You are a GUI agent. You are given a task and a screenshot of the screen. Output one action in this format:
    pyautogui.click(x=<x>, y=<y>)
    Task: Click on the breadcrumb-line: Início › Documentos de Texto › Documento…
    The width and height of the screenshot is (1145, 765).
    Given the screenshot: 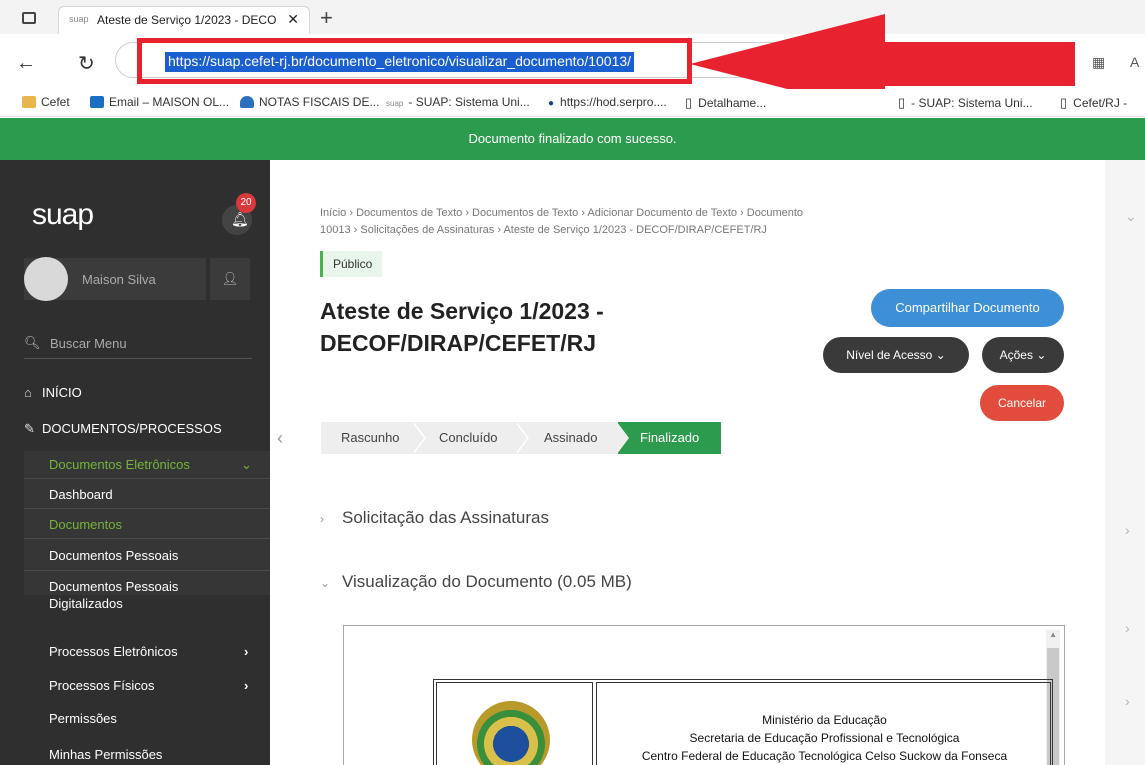 What is the action you would take?
    pyautogui.click(x=645, y=213)
    